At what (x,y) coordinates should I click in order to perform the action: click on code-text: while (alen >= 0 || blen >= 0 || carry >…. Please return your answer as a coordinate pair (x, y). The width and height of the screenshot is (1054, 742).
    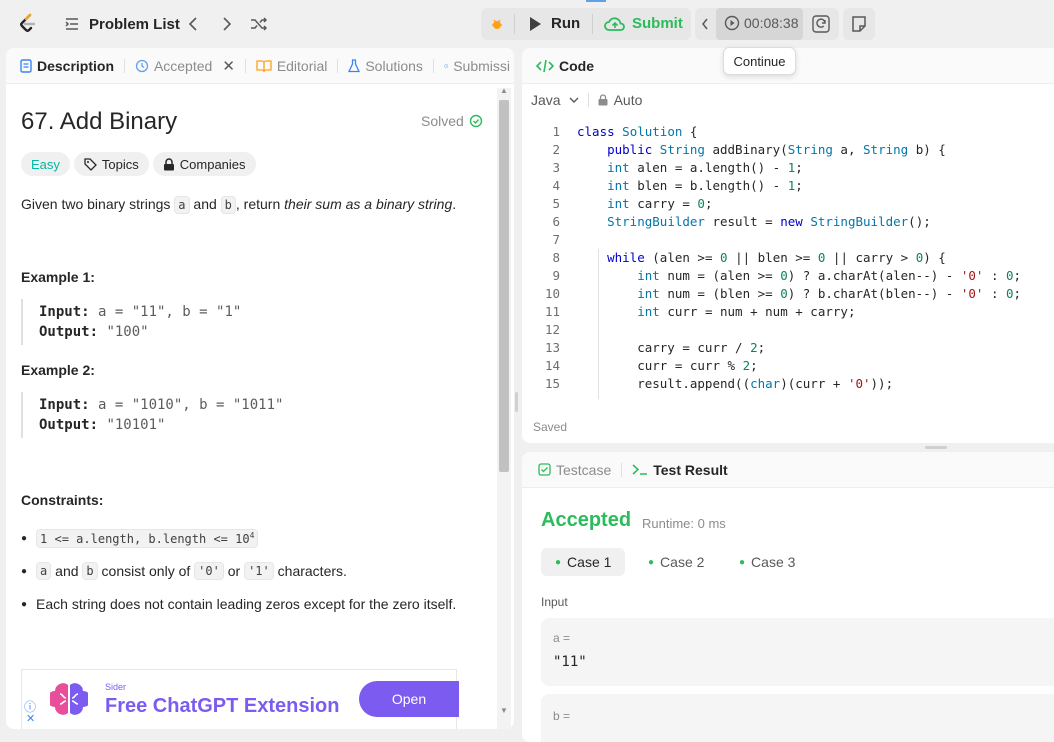
    Looking at the image, I should click on (776, 257).